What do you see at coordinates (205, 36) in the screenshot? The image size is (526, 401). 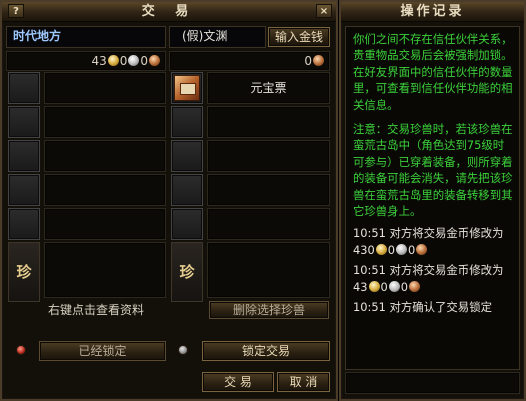 I see `partner-player-name: (假)文渊` at bounding box center [205, 36].